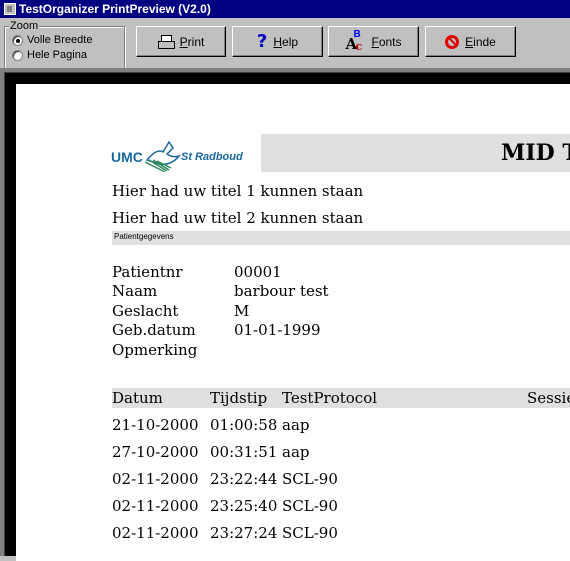 This screenshot has width=570, height=561. Describe the element at coordinates (535, 153) in the screenshot. I see `report-header-title: MID Te` at that location.